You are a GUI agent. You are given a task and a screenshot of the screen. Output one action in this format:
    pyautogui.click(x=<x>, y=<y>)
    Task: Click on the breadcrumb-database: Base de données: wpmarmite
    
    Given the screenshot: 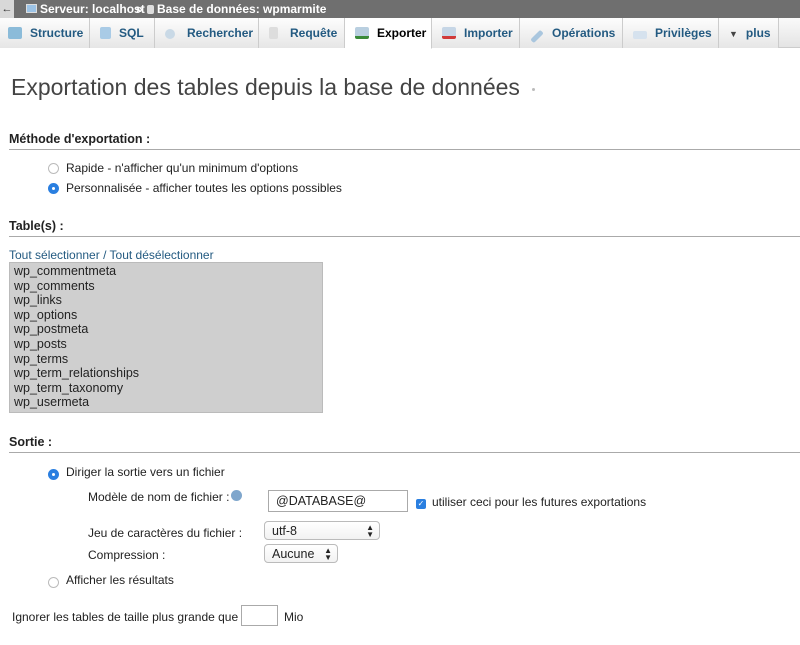 What is the action you would take?
    pyautogui.click(x=241, y=9)
    